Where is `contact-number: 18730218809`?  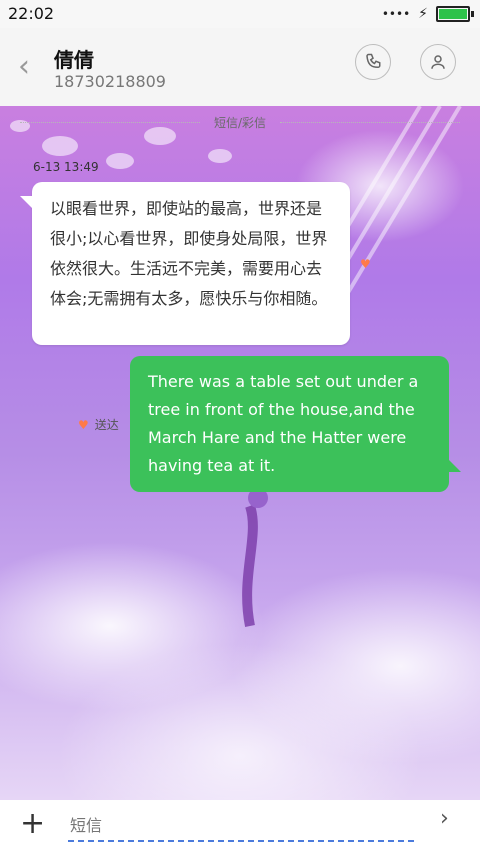
contact-number: 18730218809 is located at coordinates (110, 81).